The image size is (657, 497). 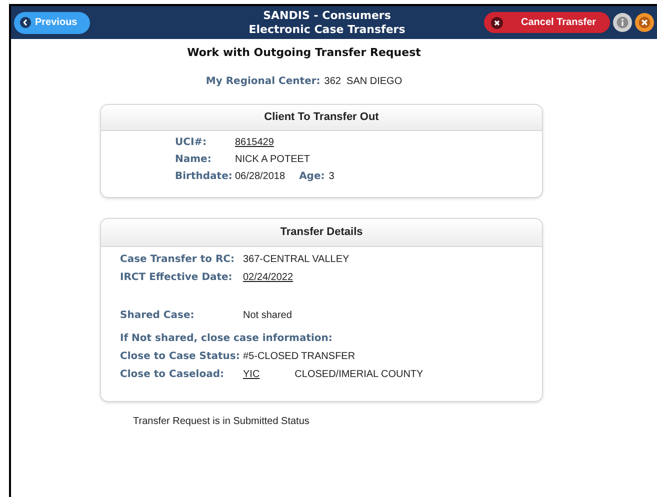 What do you see at coordinates (622, 22) in the screenshot?
I see `info-icon` at bounding box center [622, 22].